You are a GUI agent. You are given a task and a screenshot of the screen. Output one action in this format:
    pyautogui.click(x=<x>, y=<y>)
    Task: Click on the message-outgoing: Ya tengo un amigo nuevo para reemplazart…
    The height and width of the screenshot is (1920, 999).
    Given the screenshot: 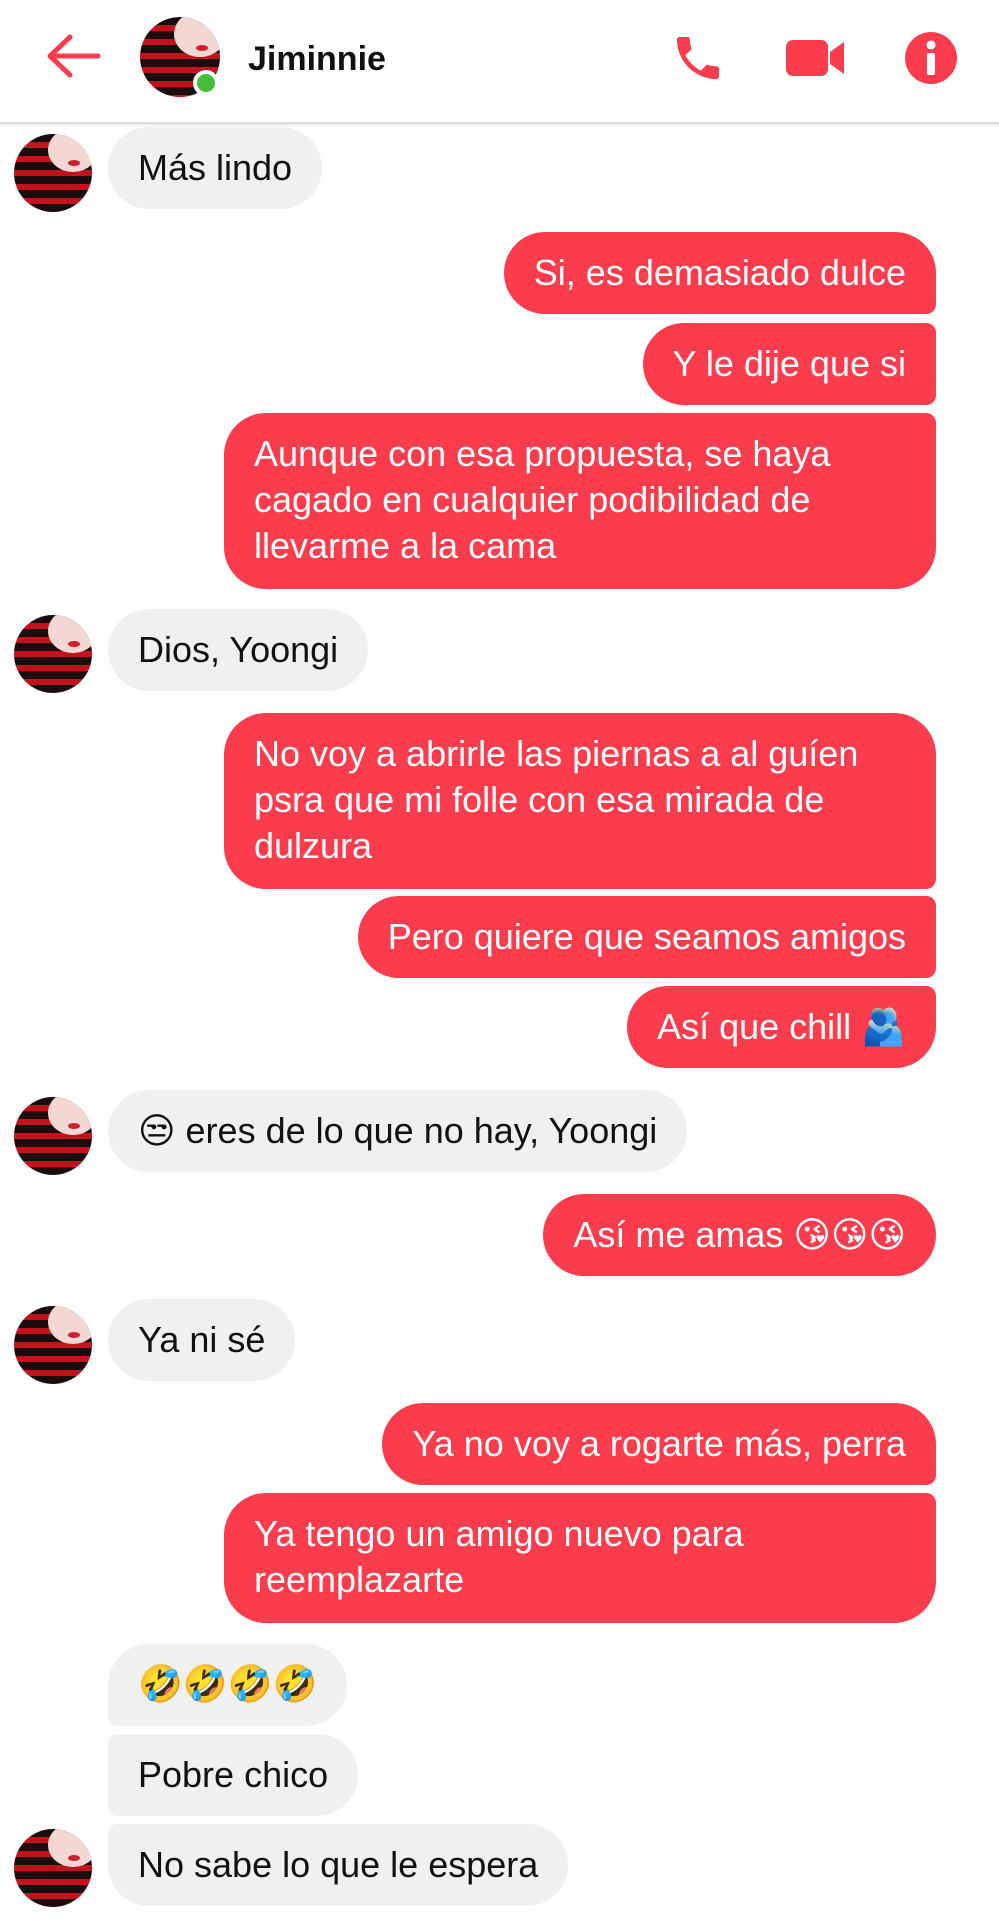 What is the action you would take?
    pyautogui.click(x=580, y=1558)
    